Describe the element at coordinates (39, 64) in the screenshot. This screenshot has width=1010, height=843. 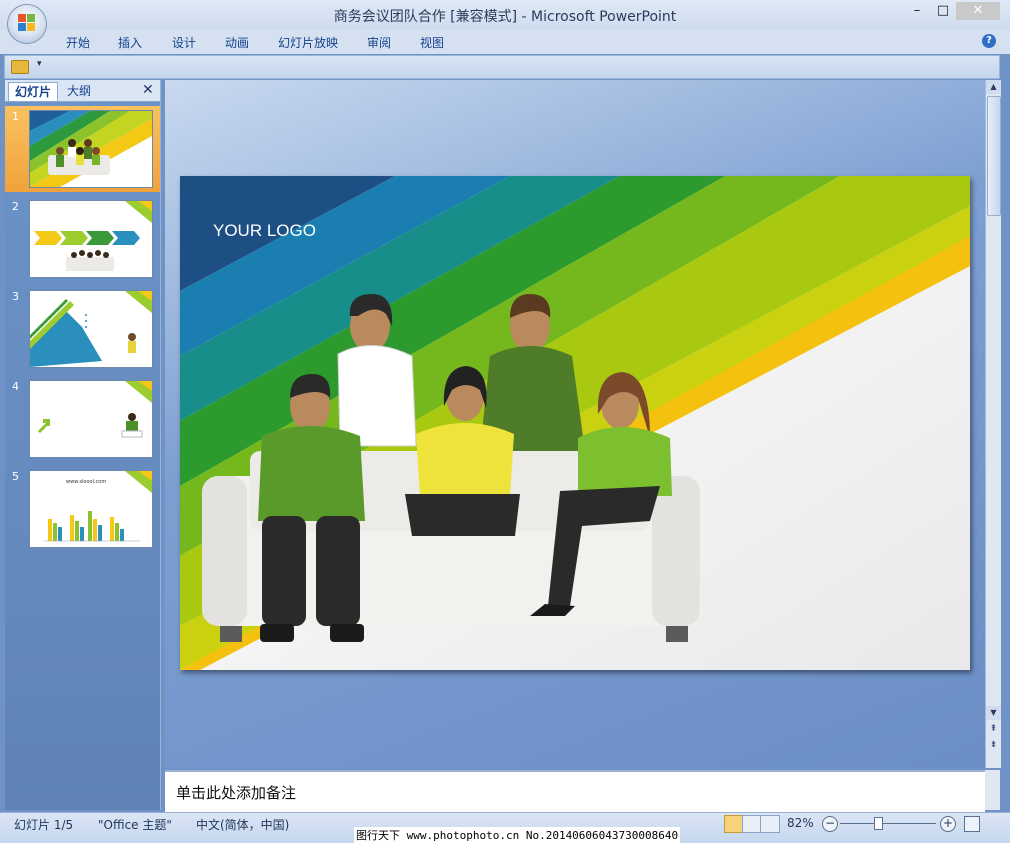
I see `customize-qat-button: ▾` at that location.